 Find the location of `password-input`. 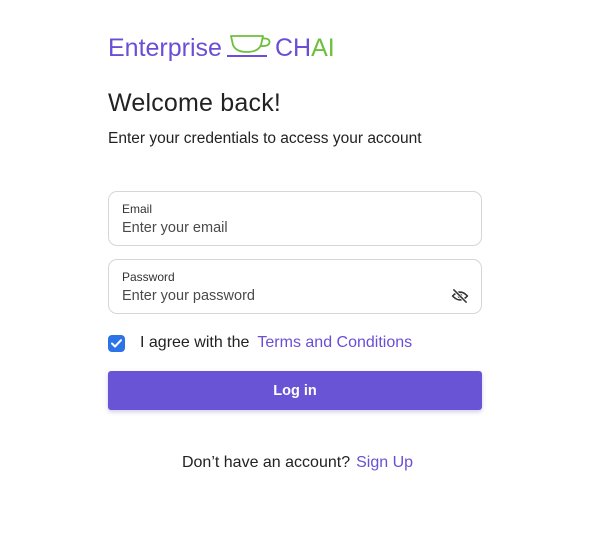

password-input is located at coordinates (277, 296).